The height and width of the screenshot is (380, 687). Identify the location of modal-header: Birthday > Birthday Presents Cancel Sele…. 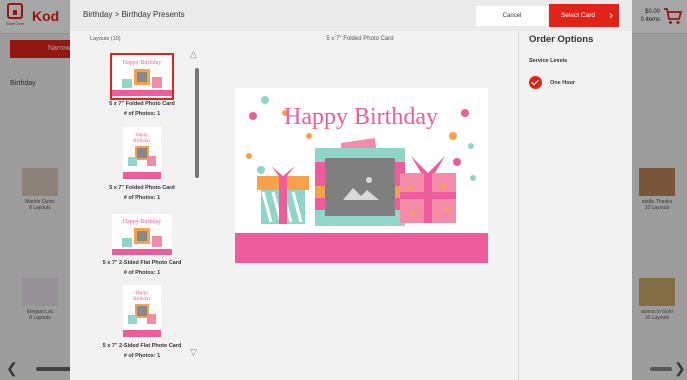
(351, 15).